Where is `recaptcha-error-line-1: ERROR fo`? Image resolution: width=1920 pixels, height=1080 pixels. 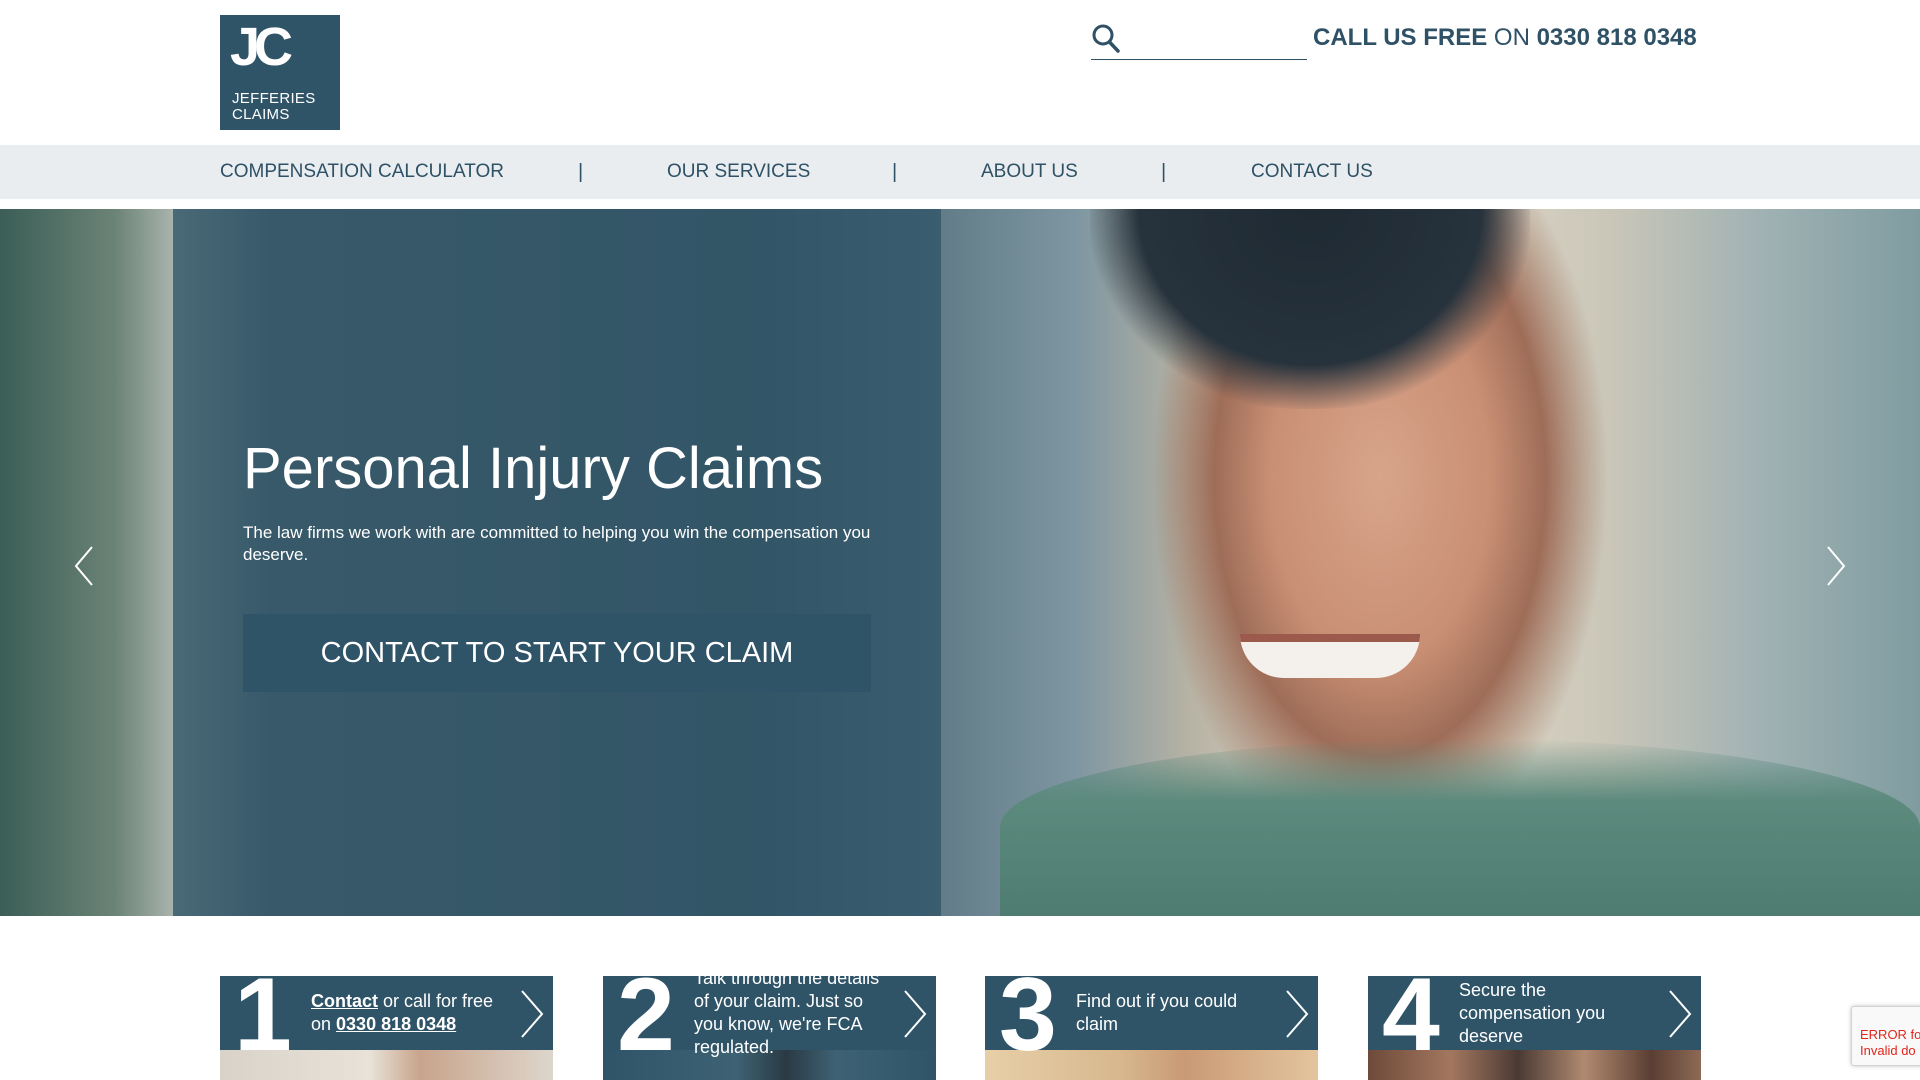 recaptcha-error-line-1: ERROR fo is located at coordinates (1890, 1034).